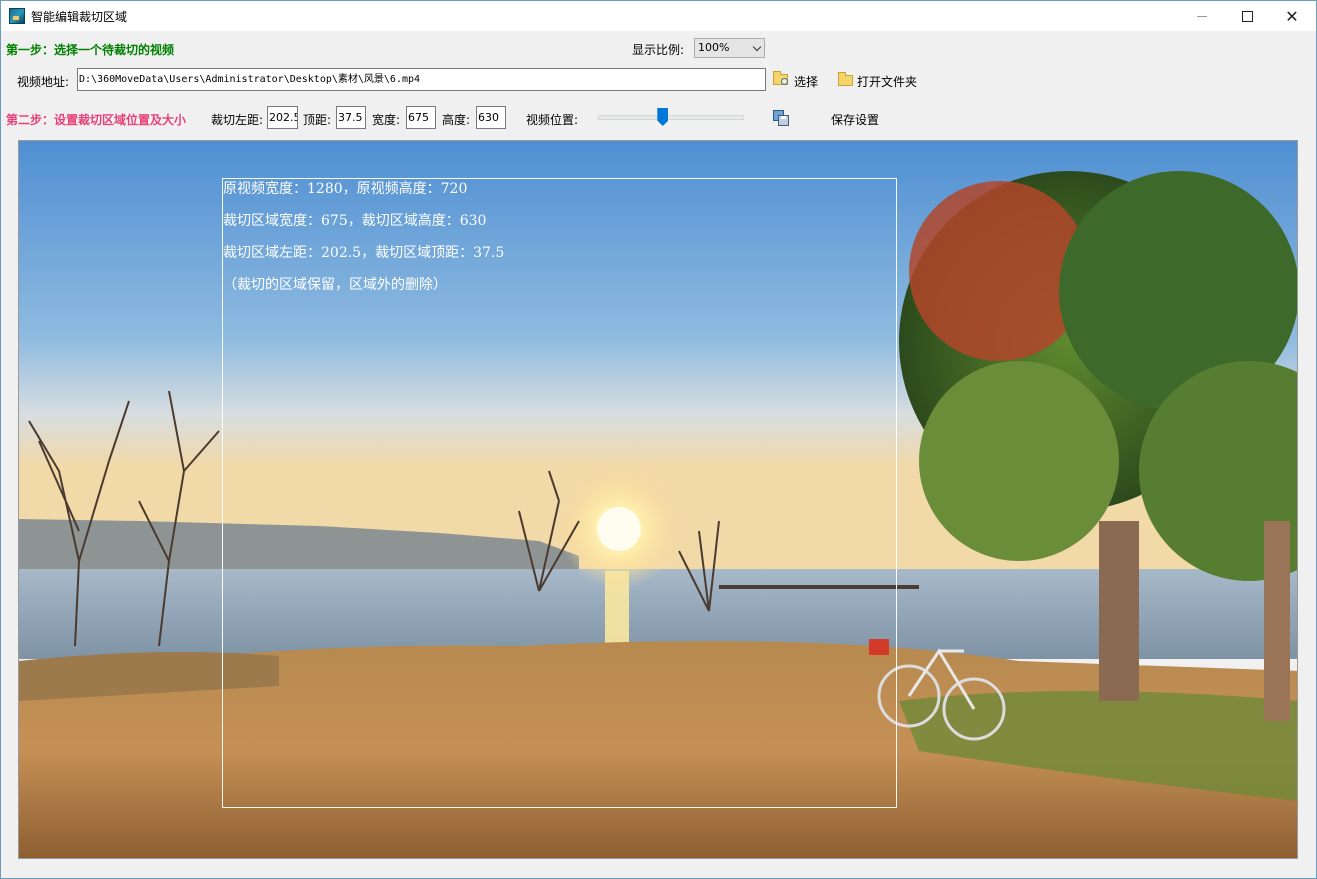 This screenshot has width=1317, height=879. I want to click on save-settings-icon, so click(781, 118).